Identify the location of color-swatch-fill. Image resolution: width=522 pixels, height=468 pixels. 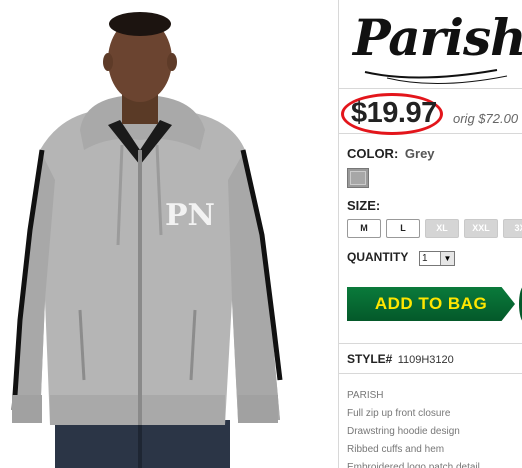
(358, 178).